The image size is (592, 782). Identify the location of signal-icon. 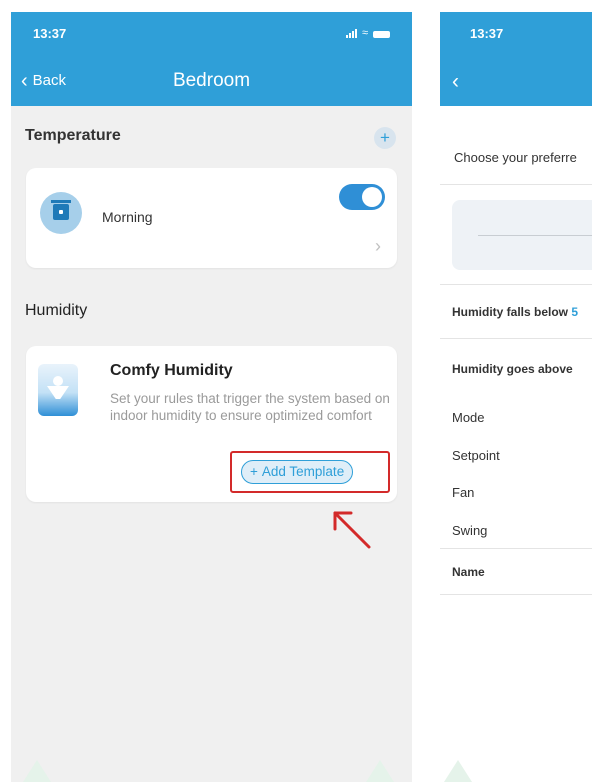
(351, 33).